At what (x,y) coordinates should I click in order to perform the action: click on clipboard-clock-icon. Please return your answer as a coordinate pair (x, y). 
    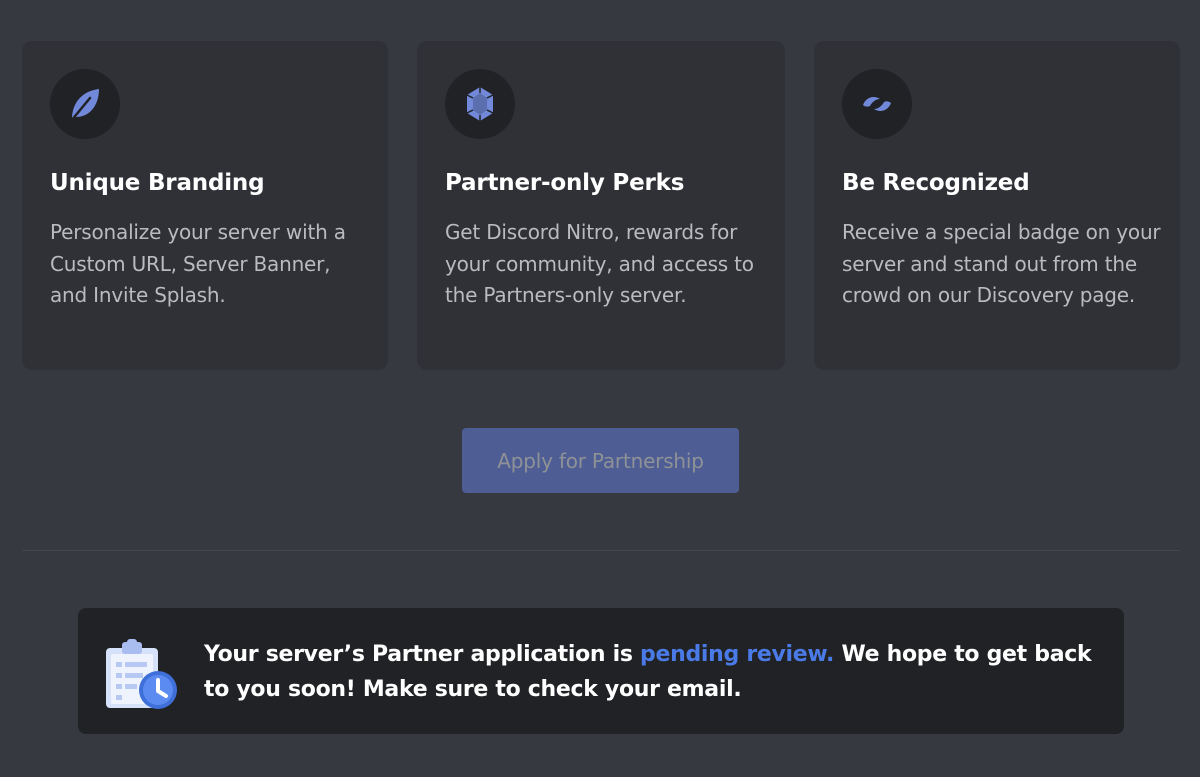
    Looking at the image, I should click on (141, 674).